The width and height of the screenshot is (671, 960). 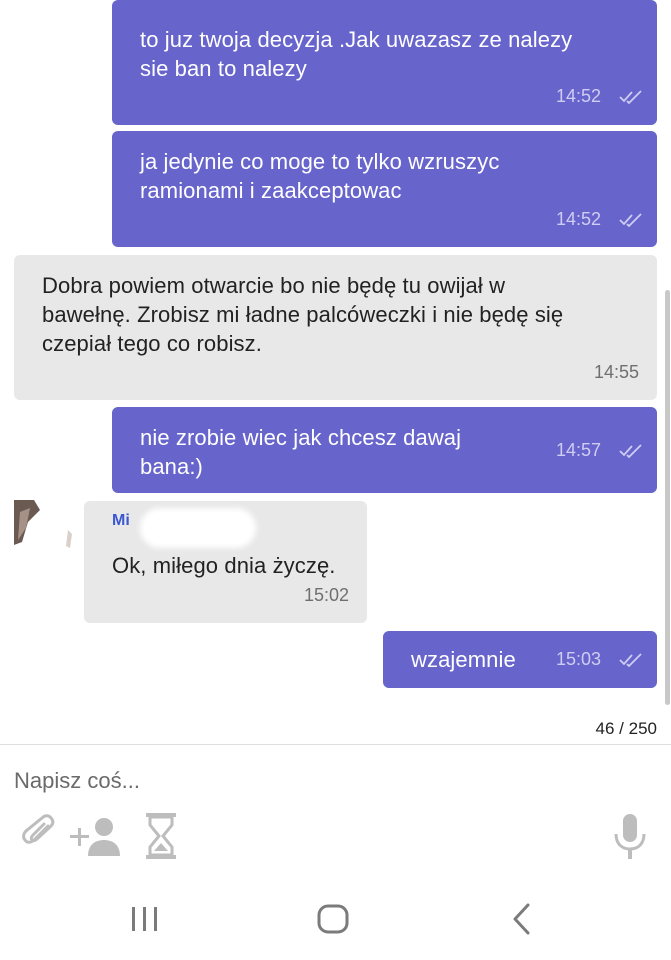 I want to click on message-text: czepiał tego co robisz., so click(x=152, y=343).